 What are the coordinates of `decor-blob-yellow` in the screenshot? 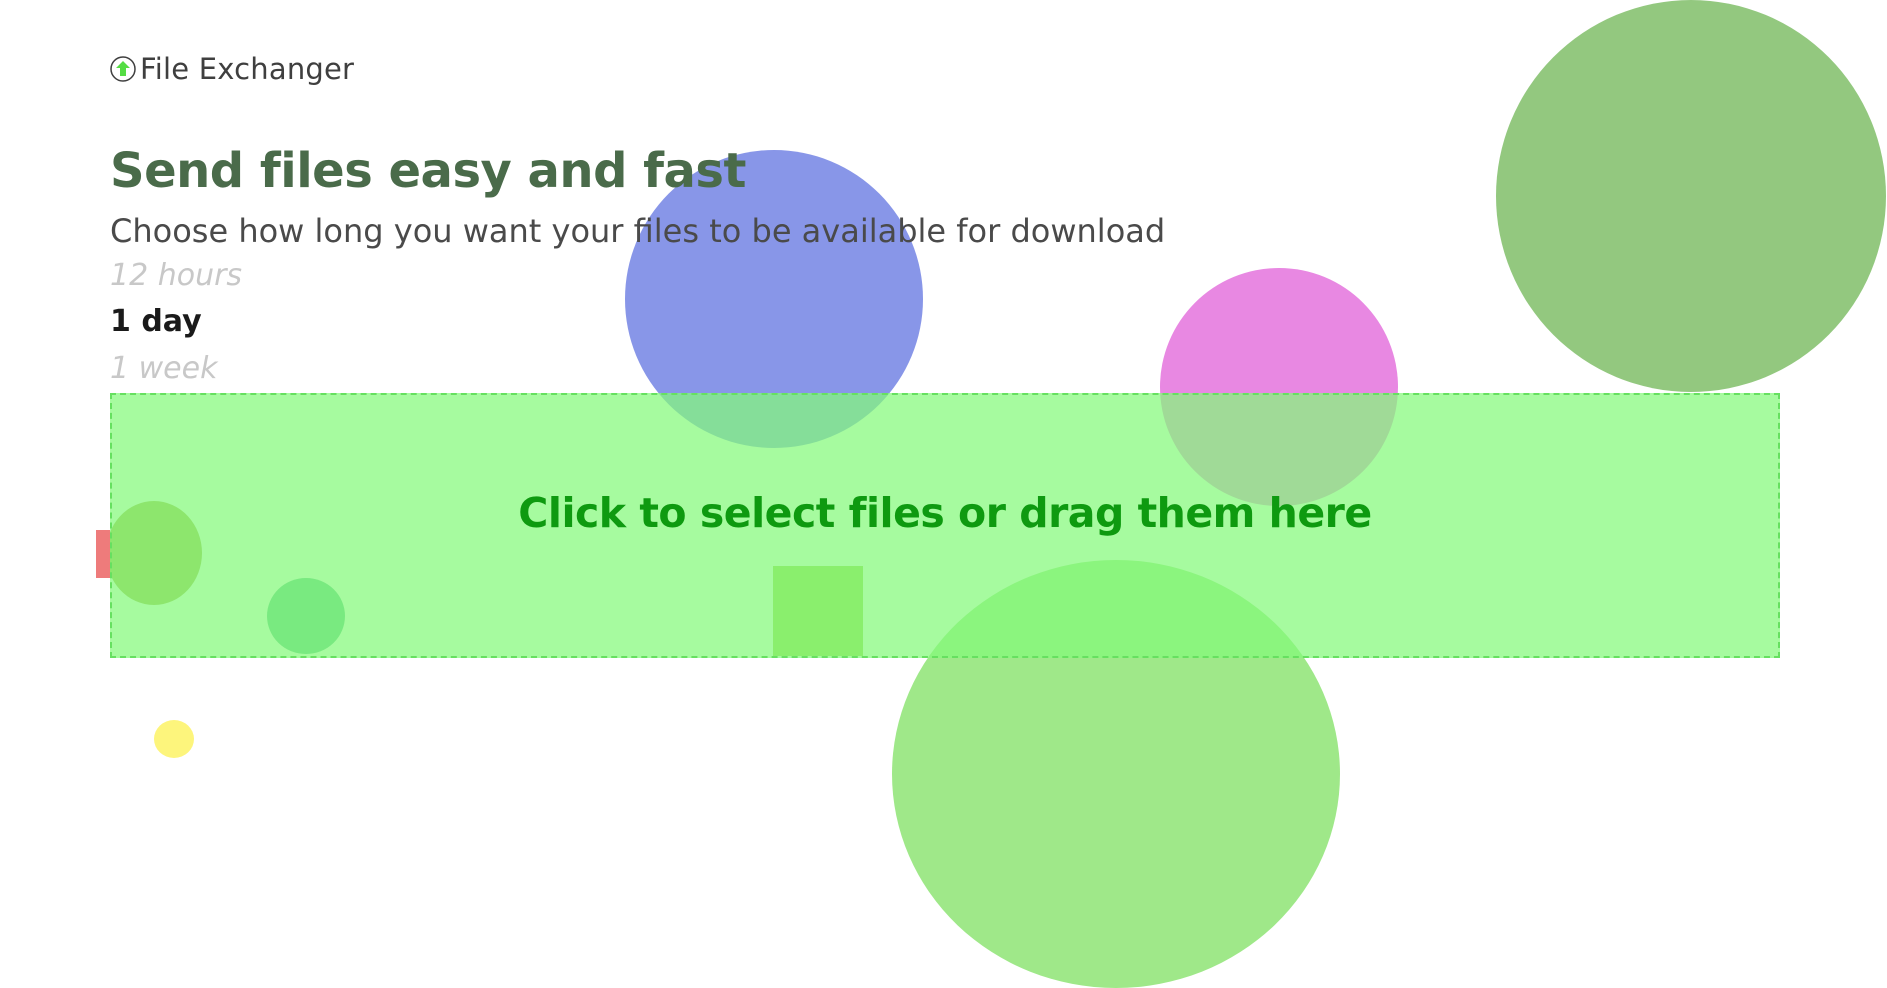 It's located at (174, 739).